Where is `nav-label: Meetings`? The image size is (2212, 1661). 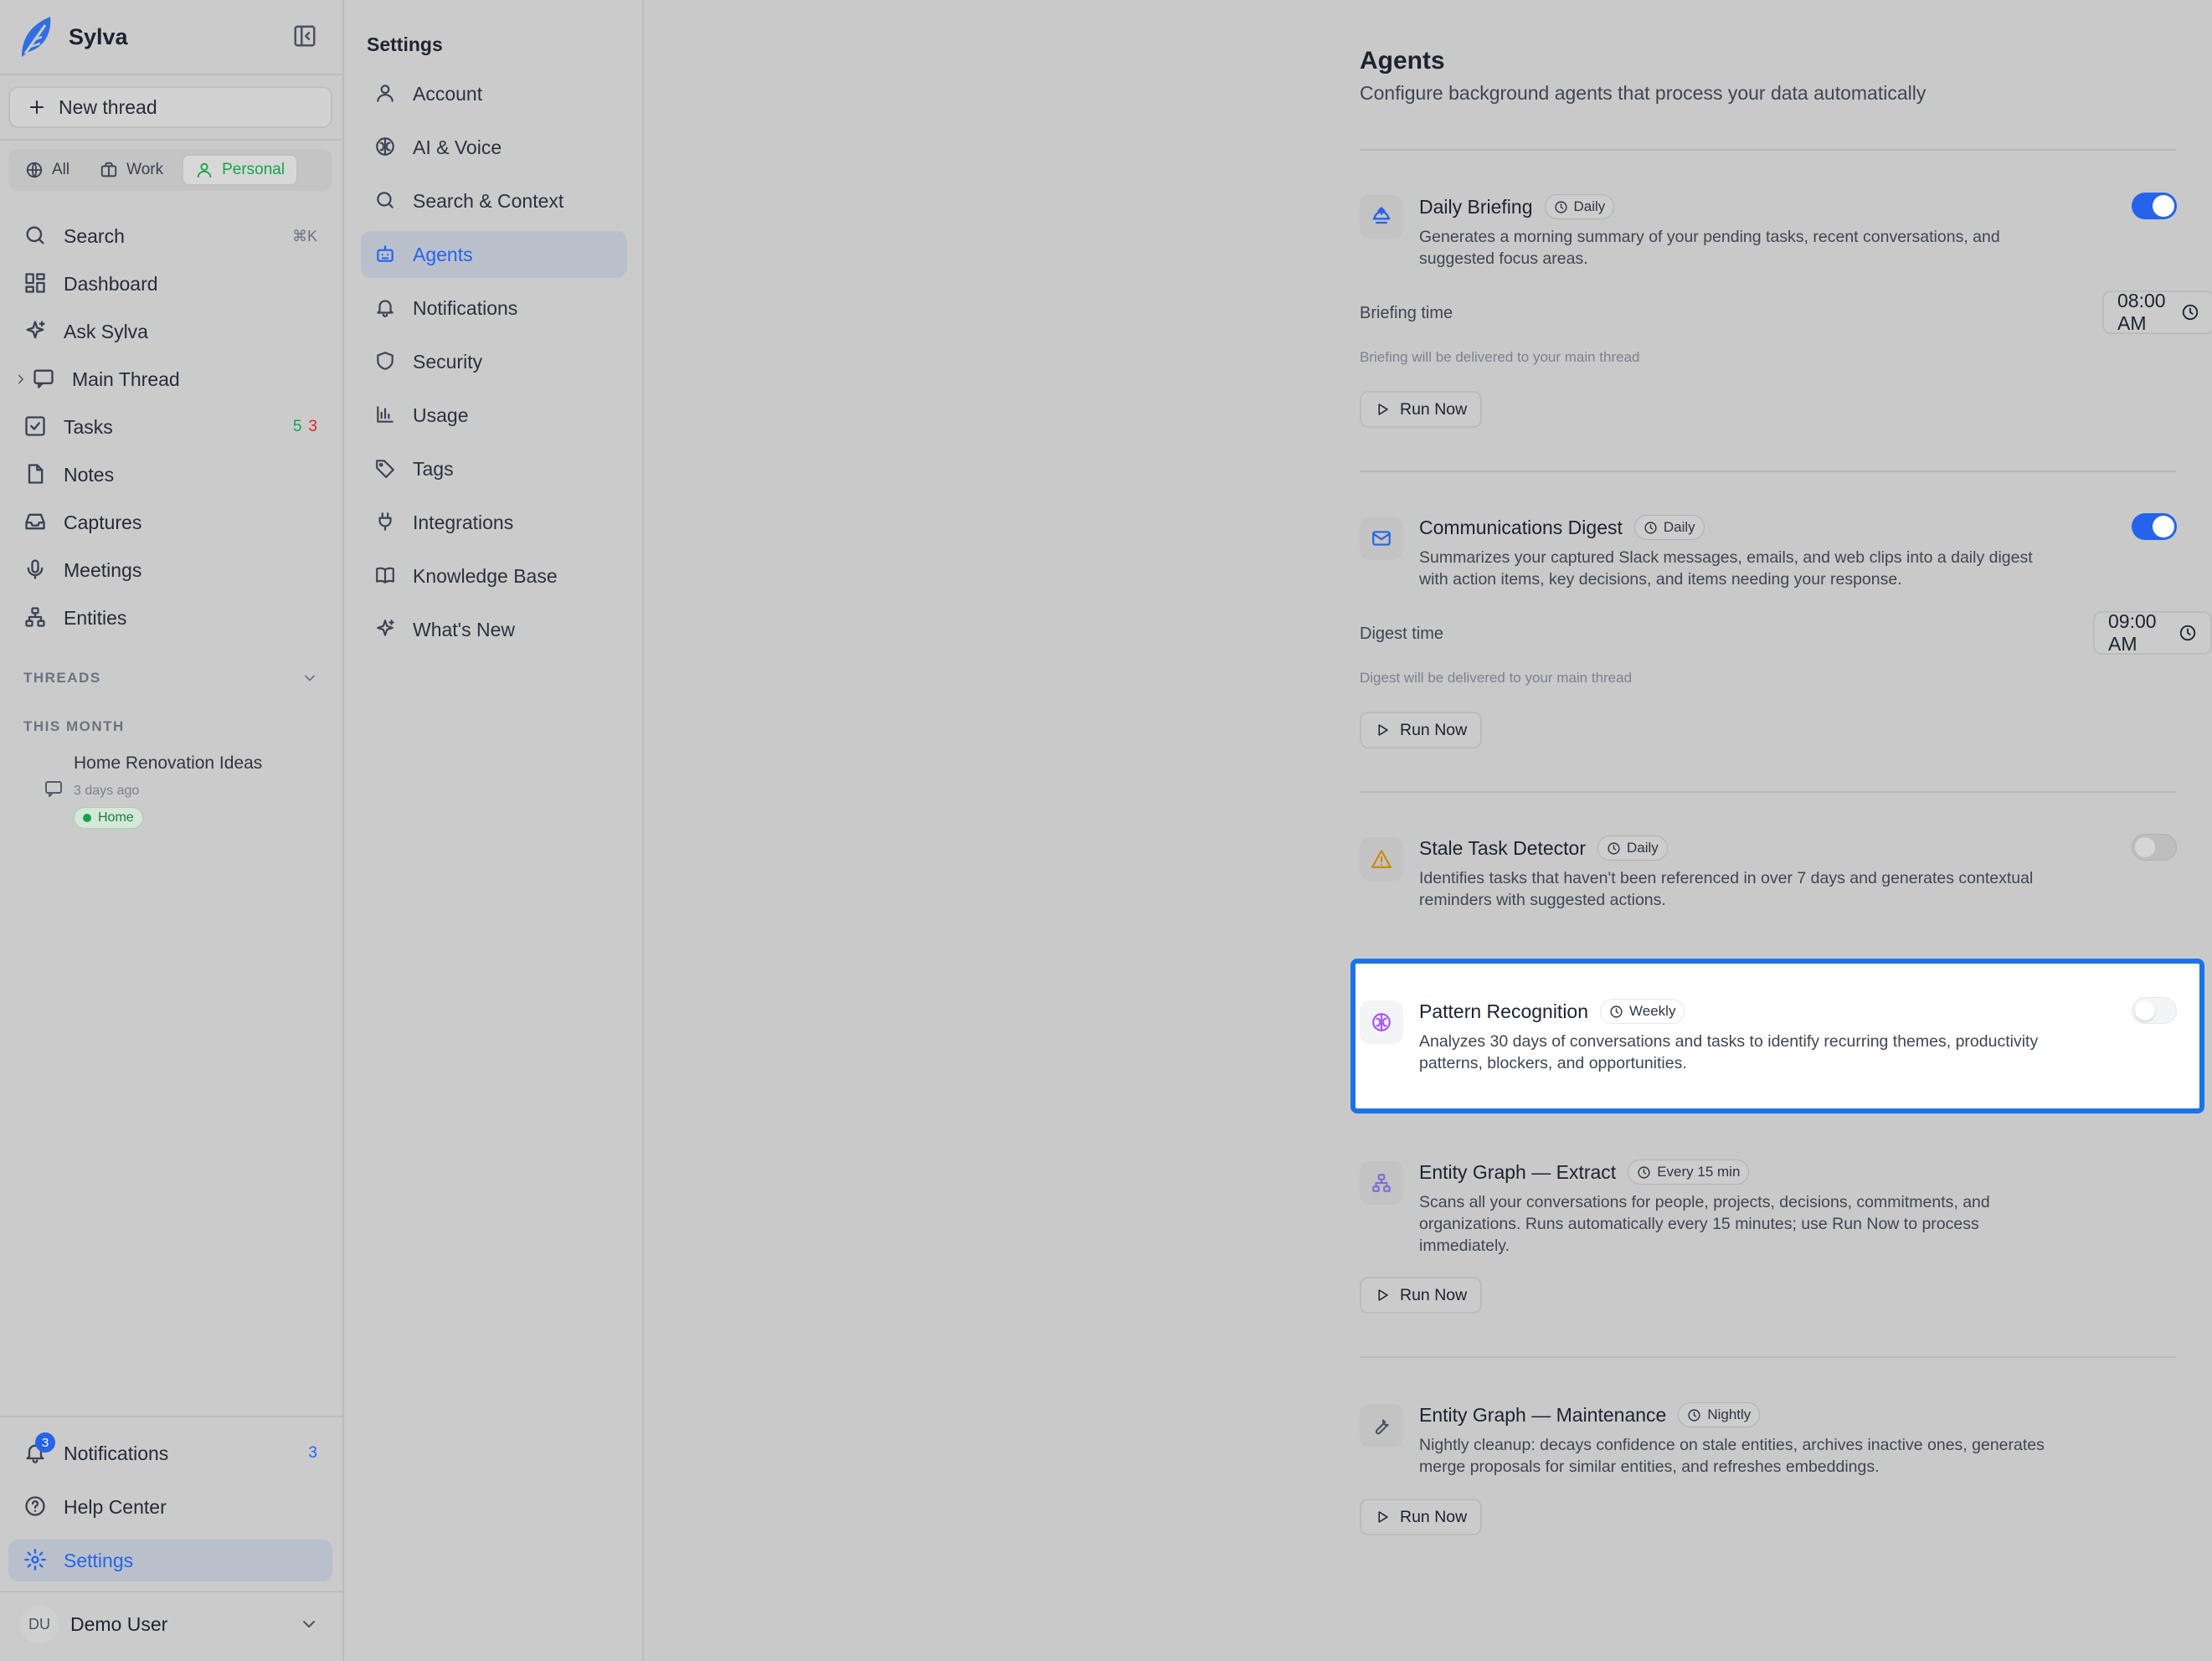 nav-label: Meetings is located at coordinates (103, 569).